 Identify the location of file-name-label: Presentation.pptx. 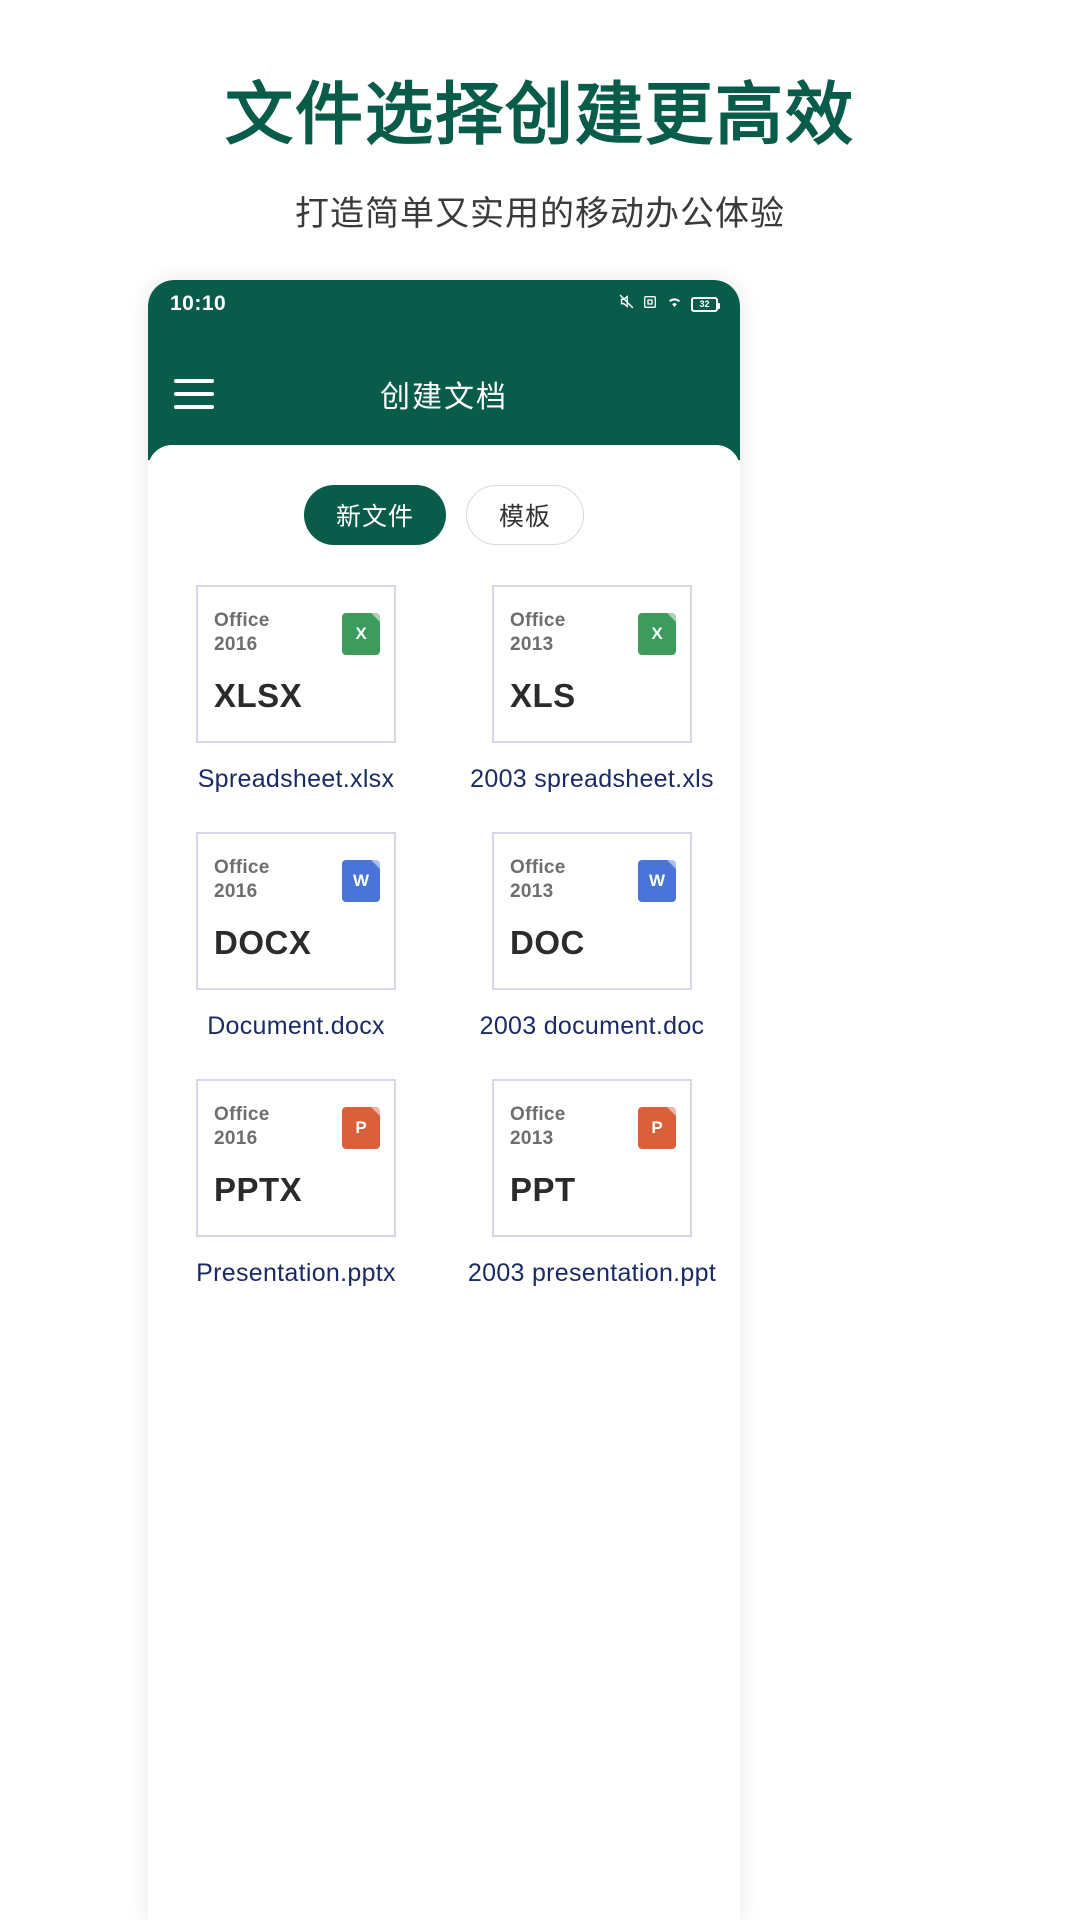
(296, 1273).